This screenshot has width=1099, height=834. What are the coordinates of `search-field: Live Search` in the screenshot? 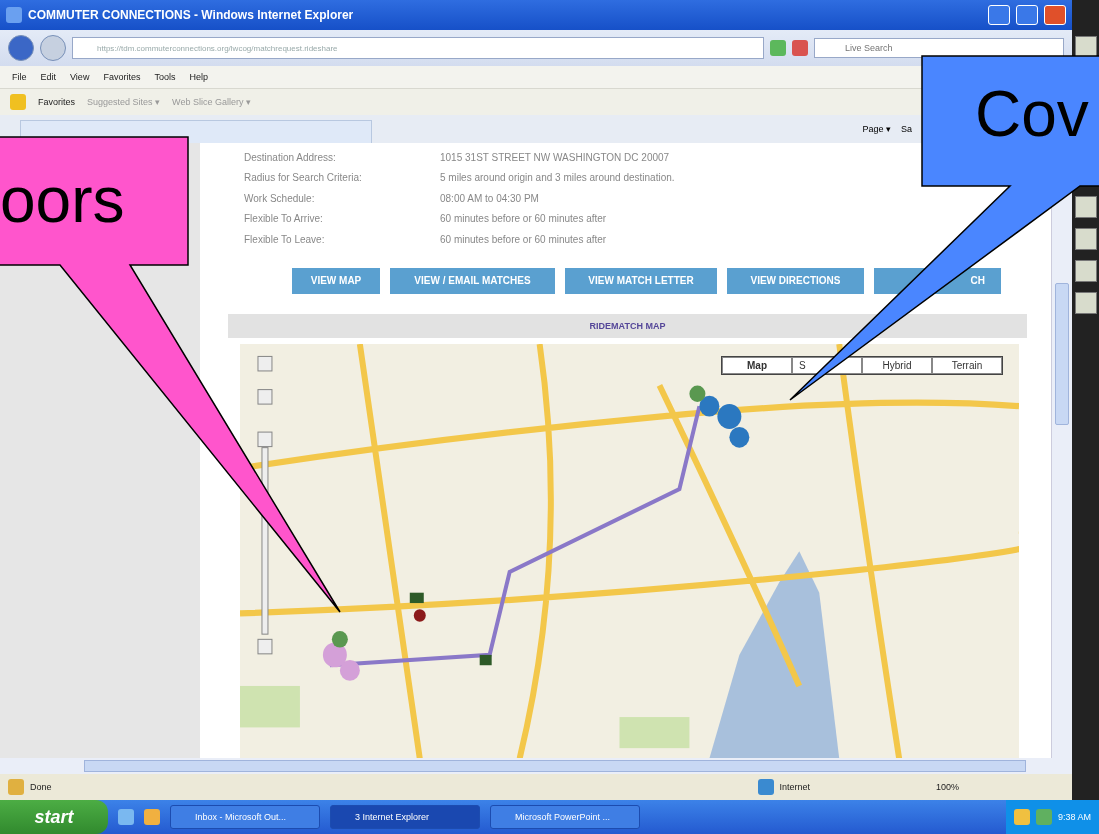 It's located at (939, 48).